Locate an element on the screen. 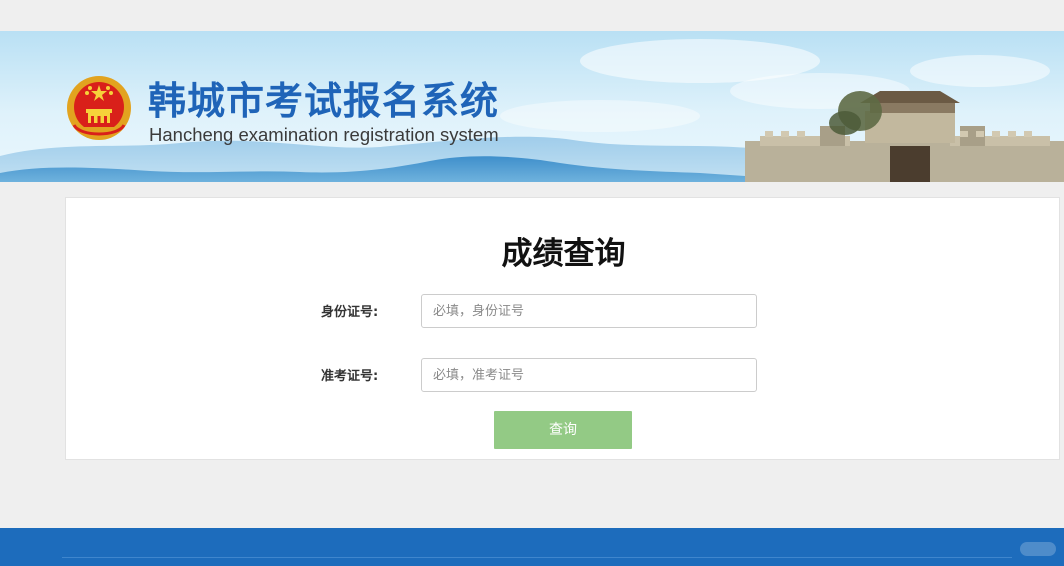 The height and width of the screenshot is (566, 1064). footer-divider is located at coordinates (537, 557).